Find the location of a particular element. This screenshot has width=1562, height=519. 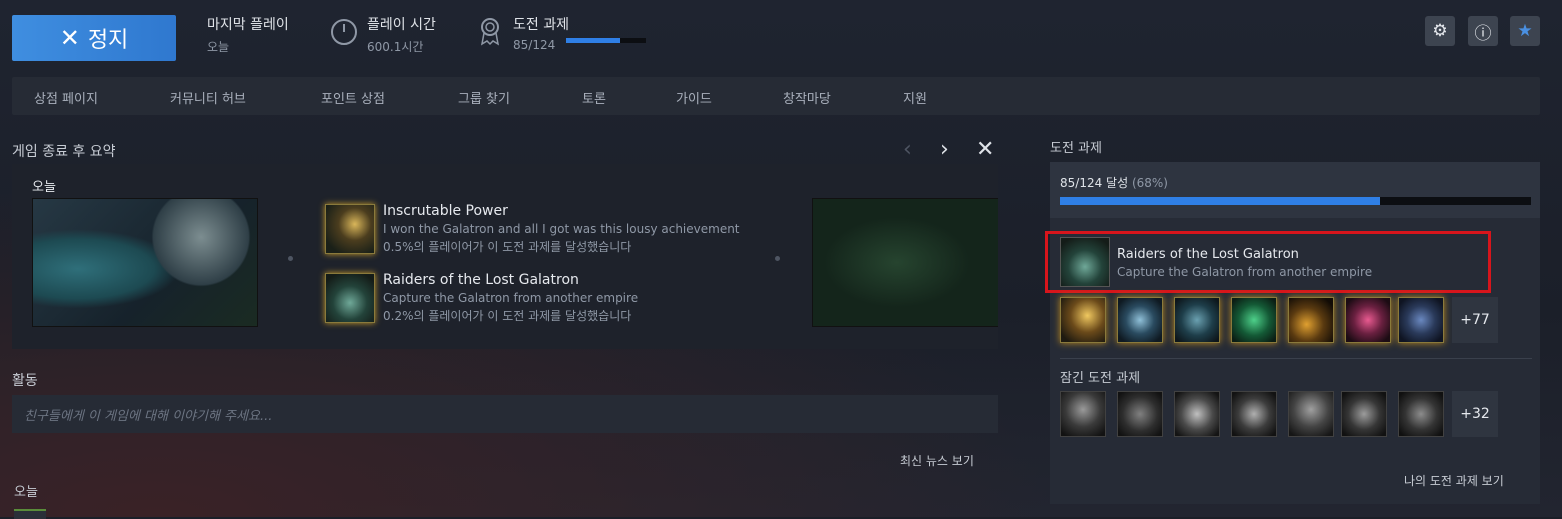

last-played-value: 오늘 is located at coordinates (218, 47).